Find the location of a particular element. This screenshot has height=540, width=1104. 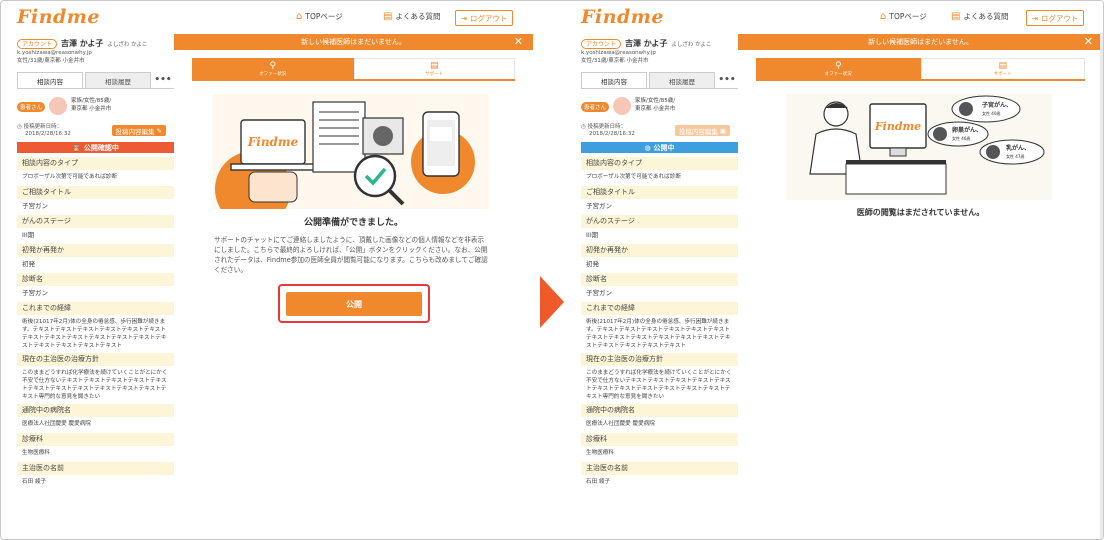

edit-post-button: 投稿内容編集 ✎ is located at coordinates (138, 130).